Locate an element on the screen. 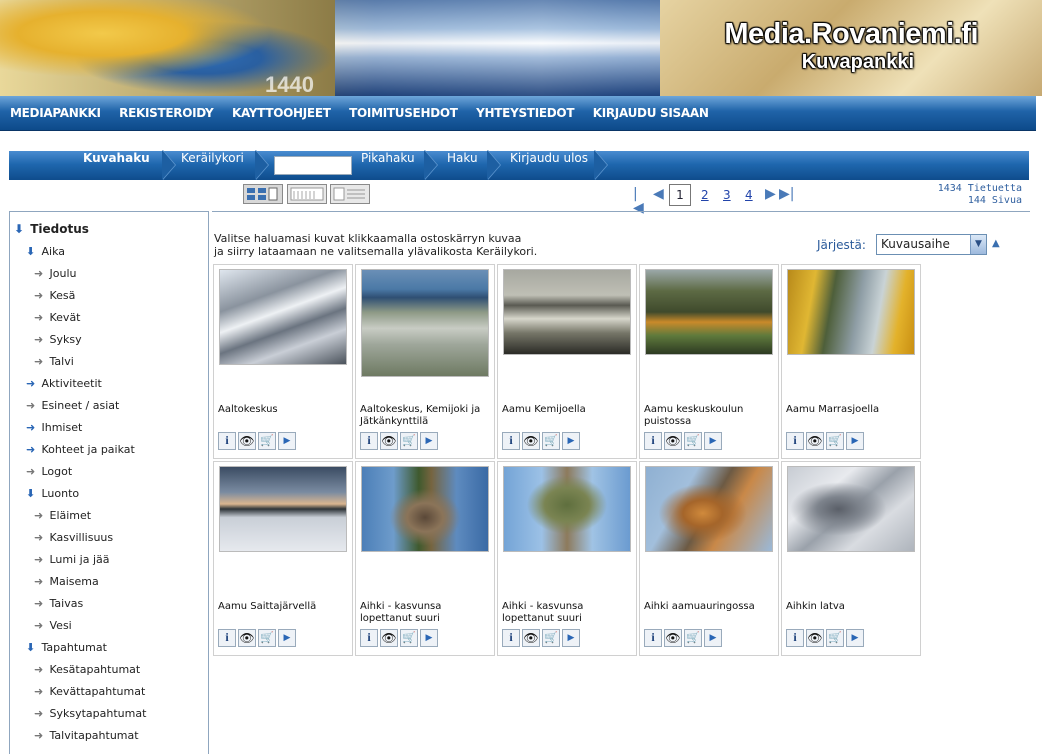 This screenshot has width=1042, height=754. category-kohteet: ➜ Kohteet ja paikat is located at coordinates (80, 449).